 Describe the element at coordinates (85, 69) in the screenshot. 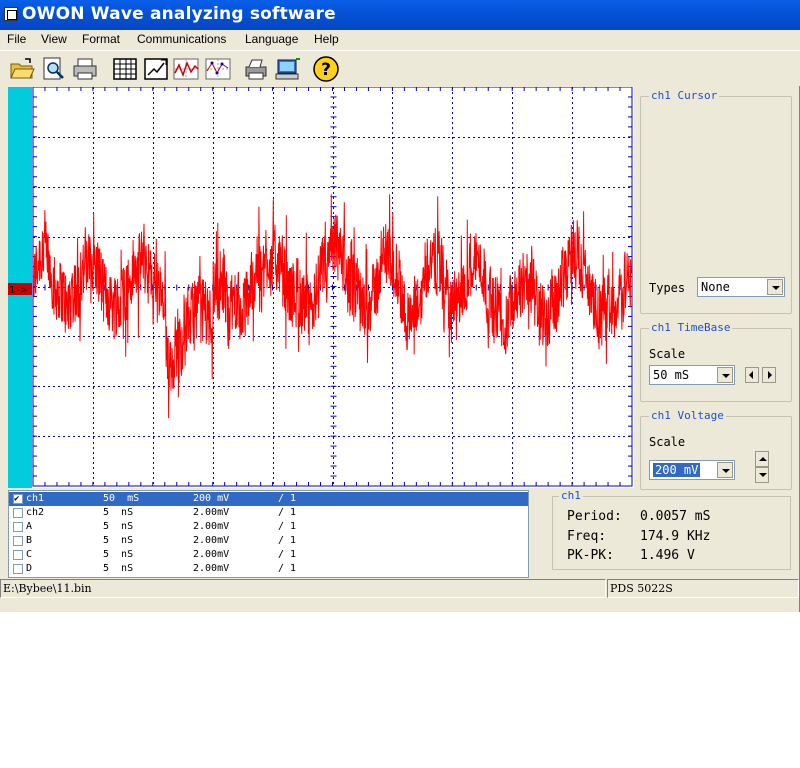

I see `printer-icon` at that location.